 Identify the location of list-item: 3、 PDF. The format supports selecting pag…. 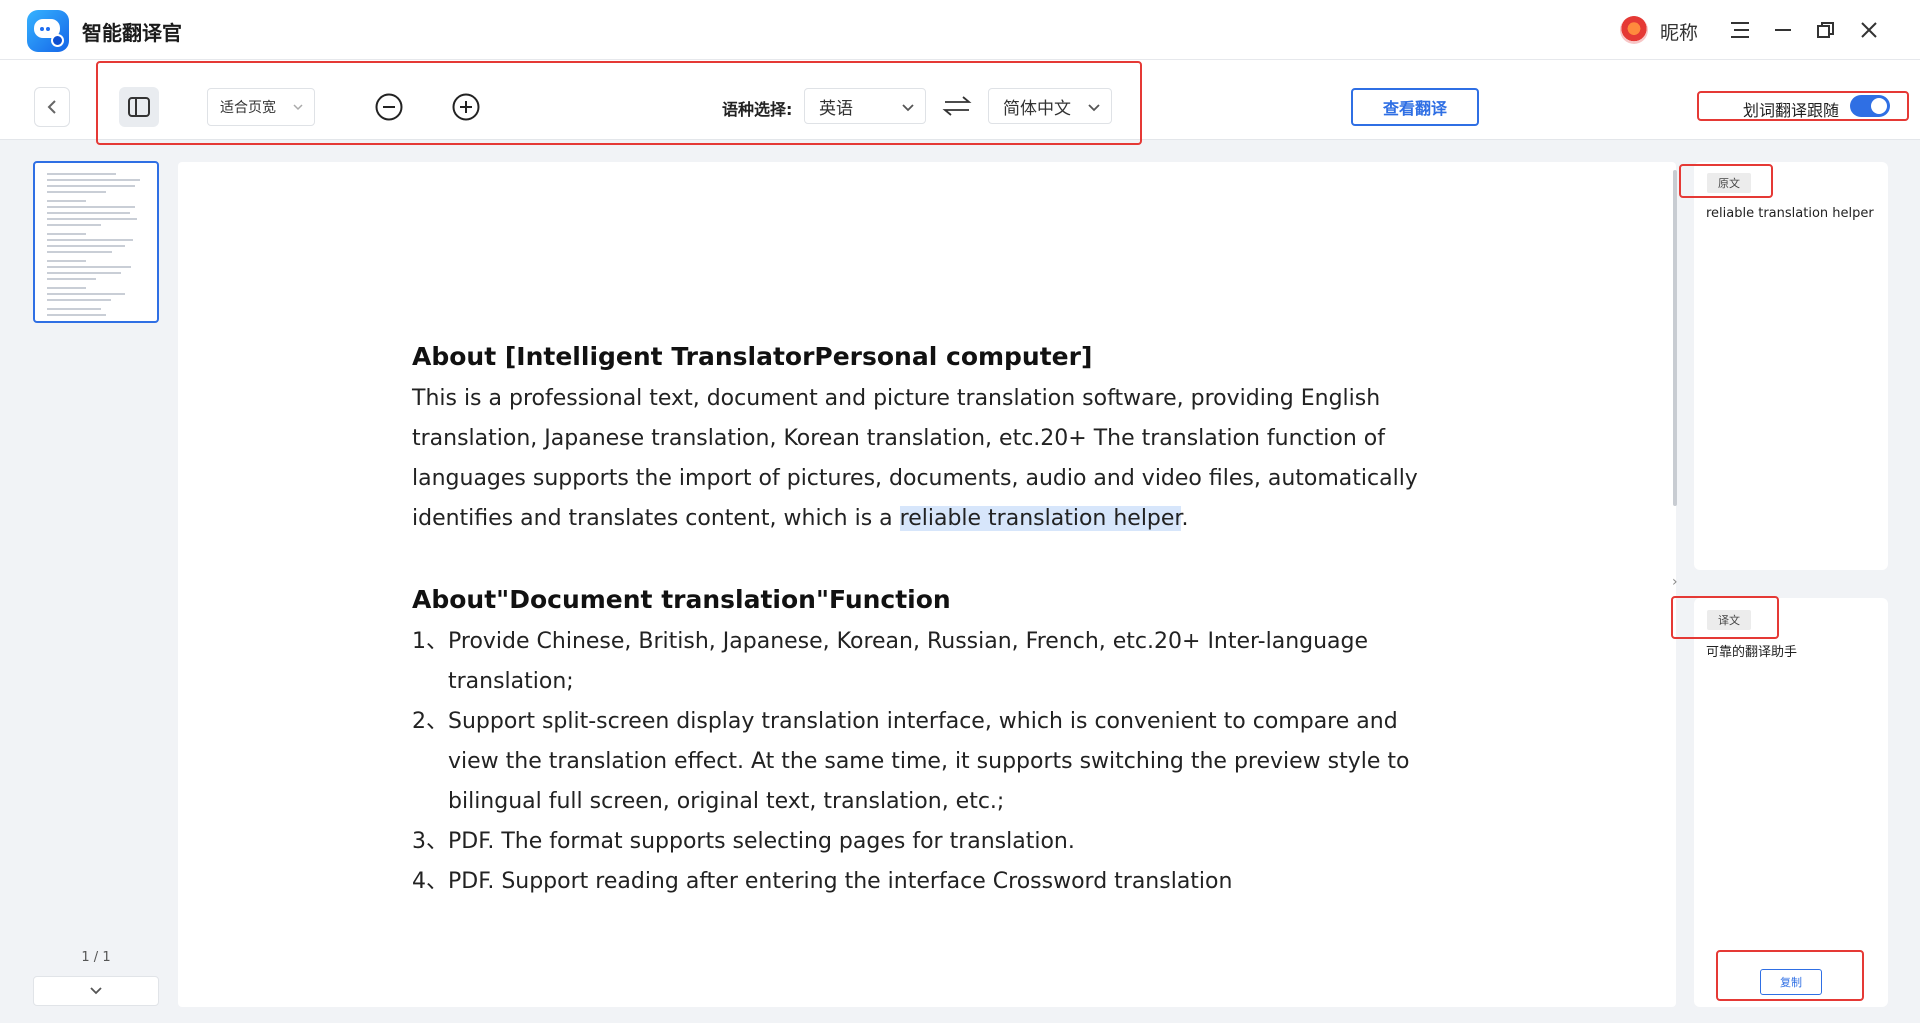
(743, 841).